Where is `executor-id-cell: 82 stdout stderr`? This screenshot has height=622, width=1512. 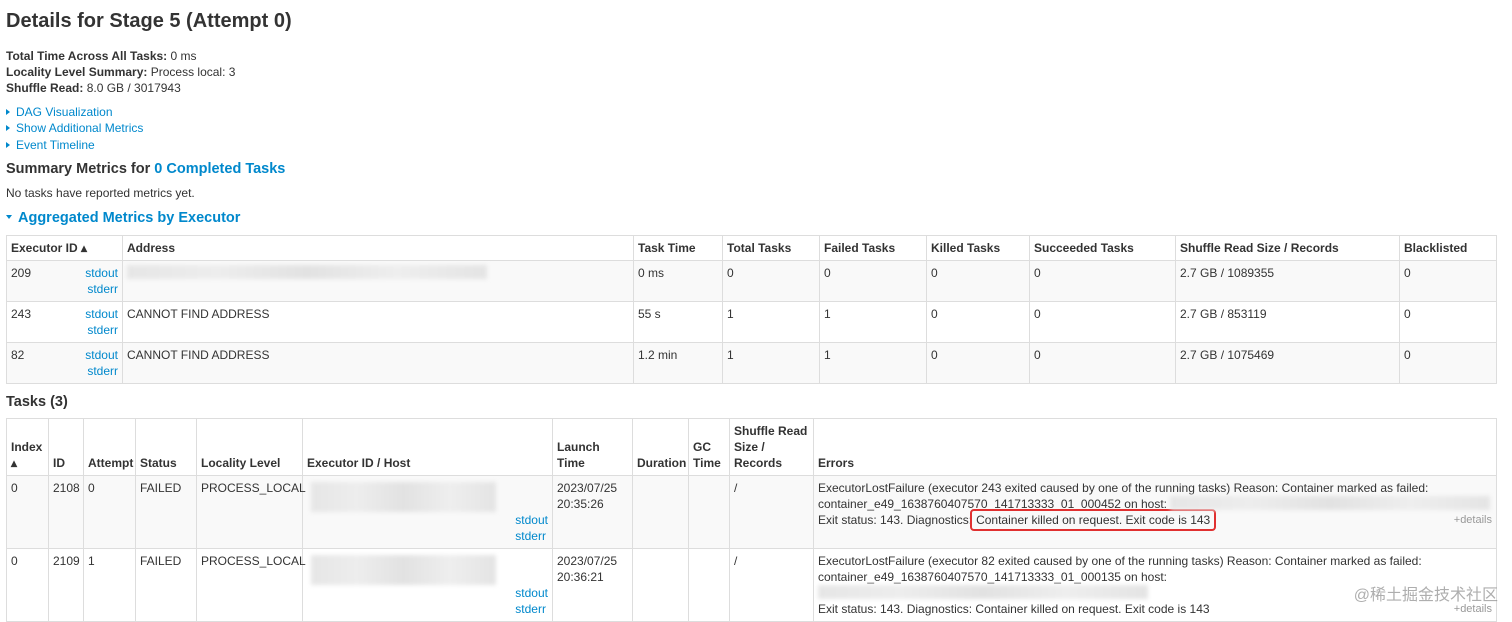
executor-id-cell: 82 stdout stderr is located at coordinates (64, 363).